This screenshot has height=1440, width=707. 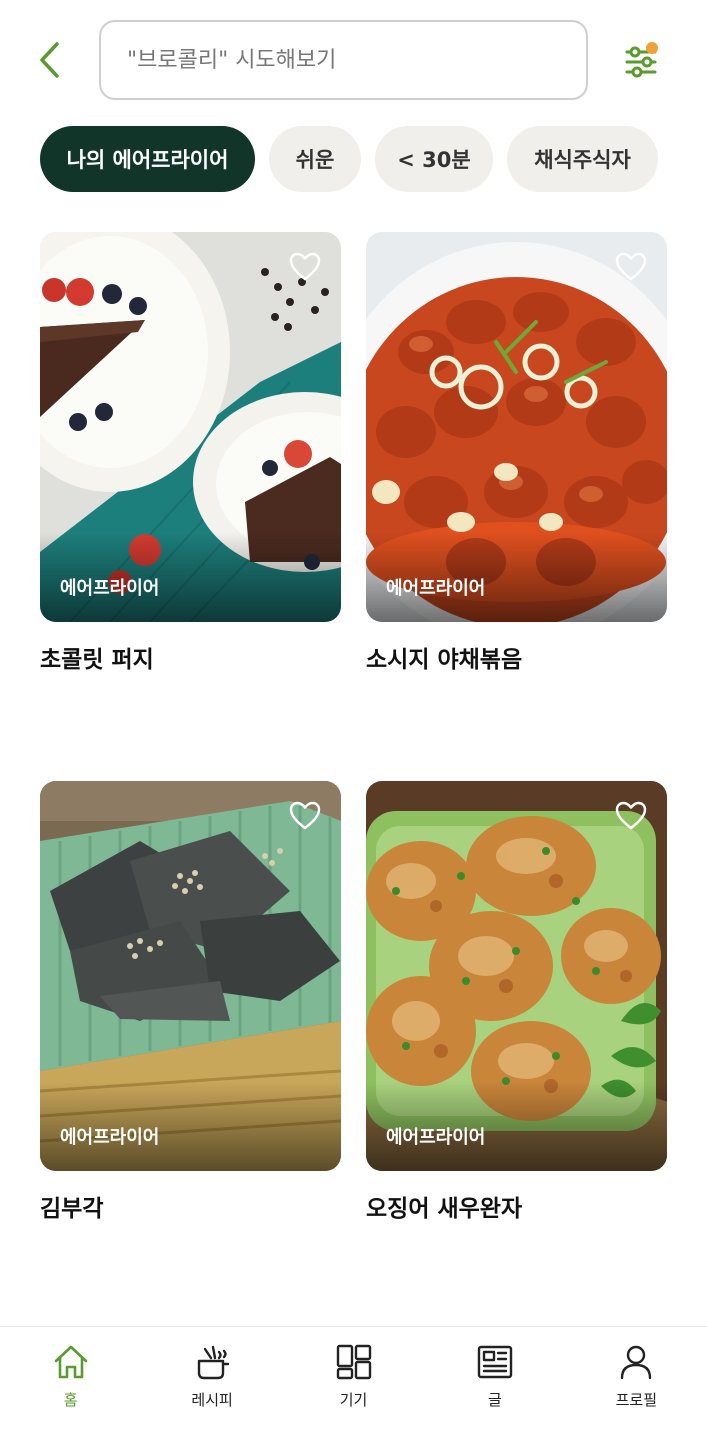 I want to click on recipe-title: 소시지 야채볶음, so click(x=516, y=657).